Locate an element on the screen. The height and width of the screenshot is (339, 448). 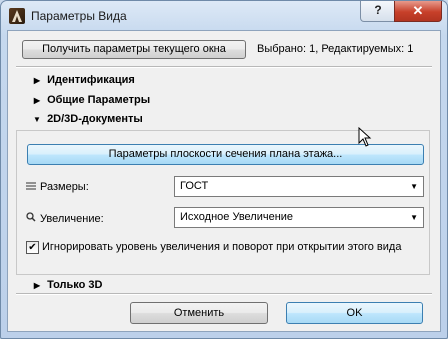
window-title: Параметры Вида is located at coordinates (79, 16).